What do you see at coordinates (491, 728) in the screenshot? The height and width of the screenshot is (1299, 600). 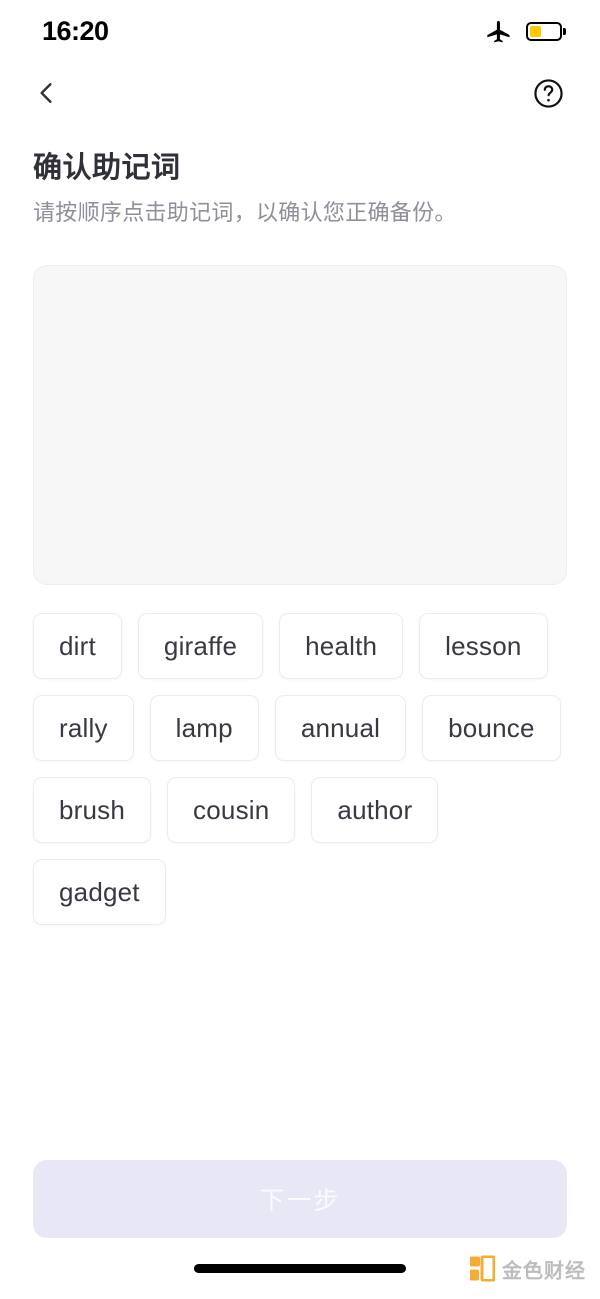 I see `word-chip: bounce` at bounding box center [491, 728].